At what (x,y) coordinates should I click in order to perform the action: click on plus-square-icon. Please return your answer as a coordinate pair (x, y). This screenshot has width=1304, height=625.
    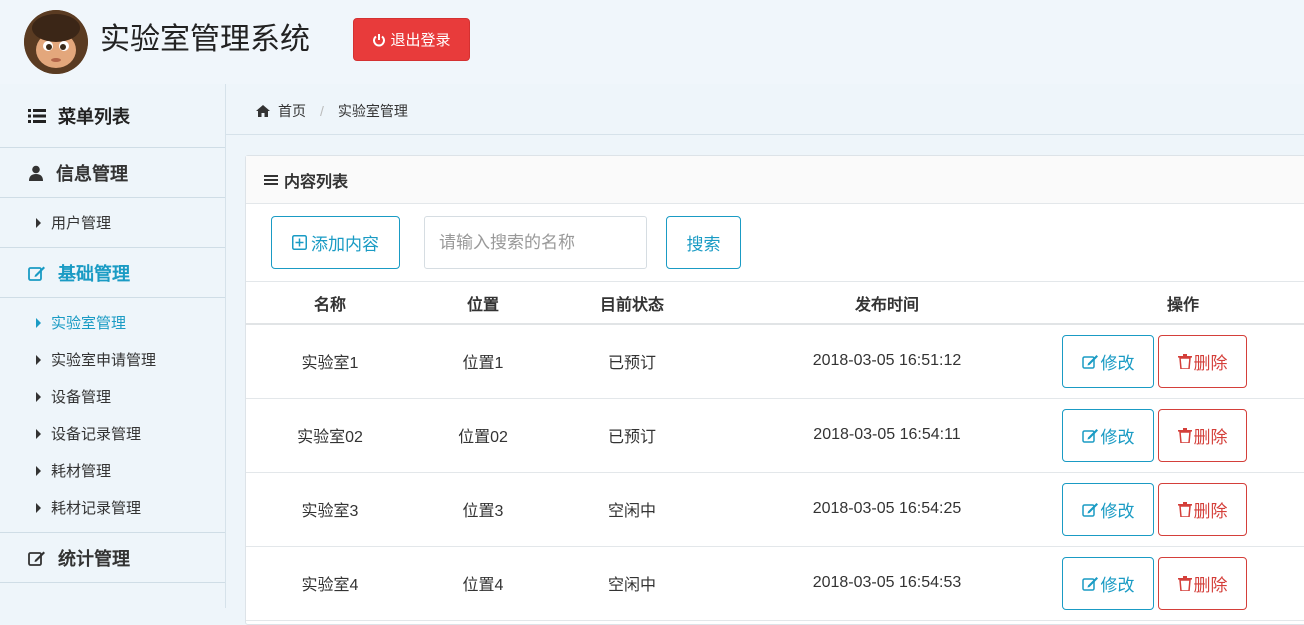
    Looking at the image, I should click on (299, 242).